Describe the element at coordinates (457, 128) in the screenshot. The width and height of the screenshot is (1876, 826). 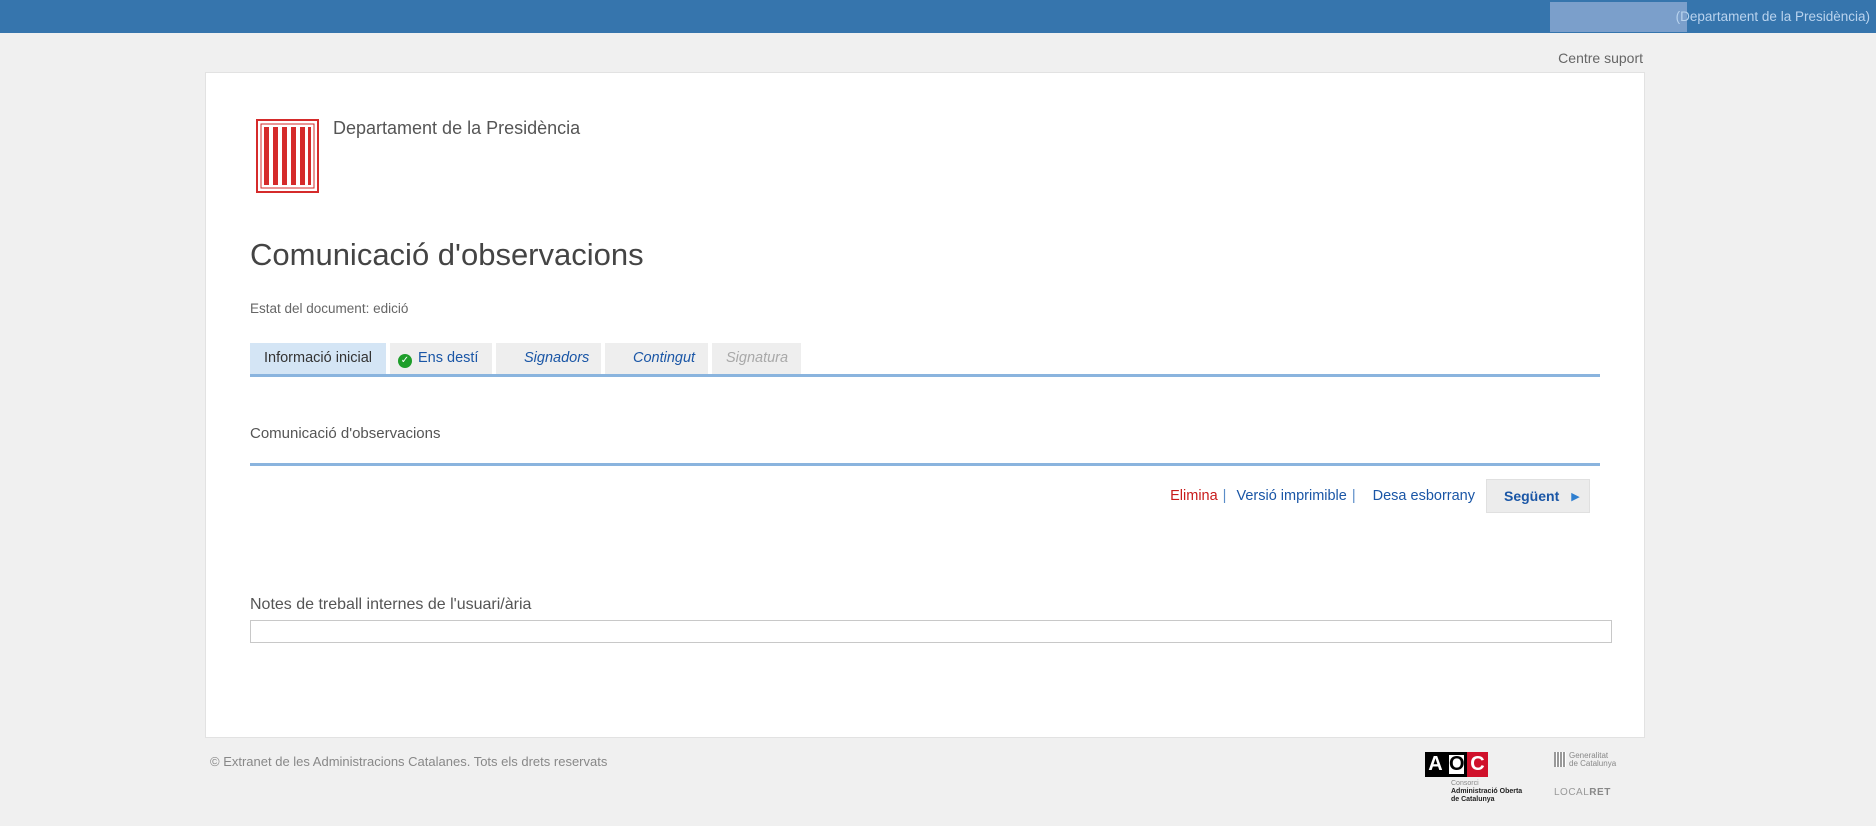
I see `organization-name: Departament de la Presidència` at that location.